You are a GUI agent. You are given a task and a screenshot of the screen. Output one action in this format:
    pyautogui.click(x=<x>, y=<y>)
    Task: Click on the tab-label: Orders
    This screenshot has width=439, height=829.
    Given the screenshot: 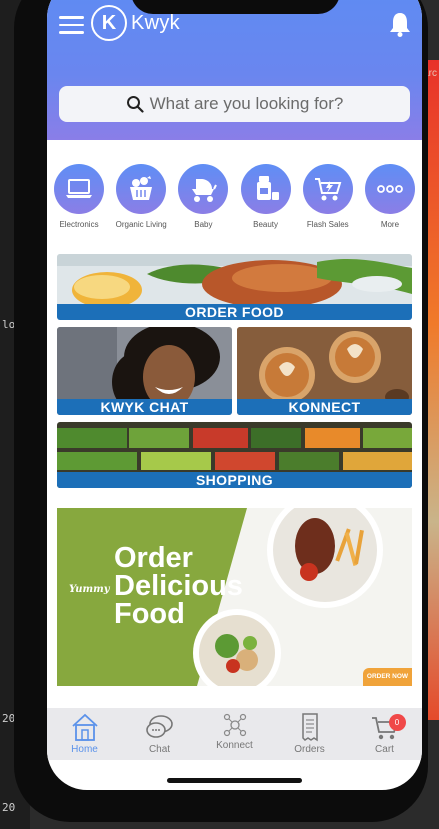 What is the action you would take?
    pyautogui.click(x=309, y=749)
    